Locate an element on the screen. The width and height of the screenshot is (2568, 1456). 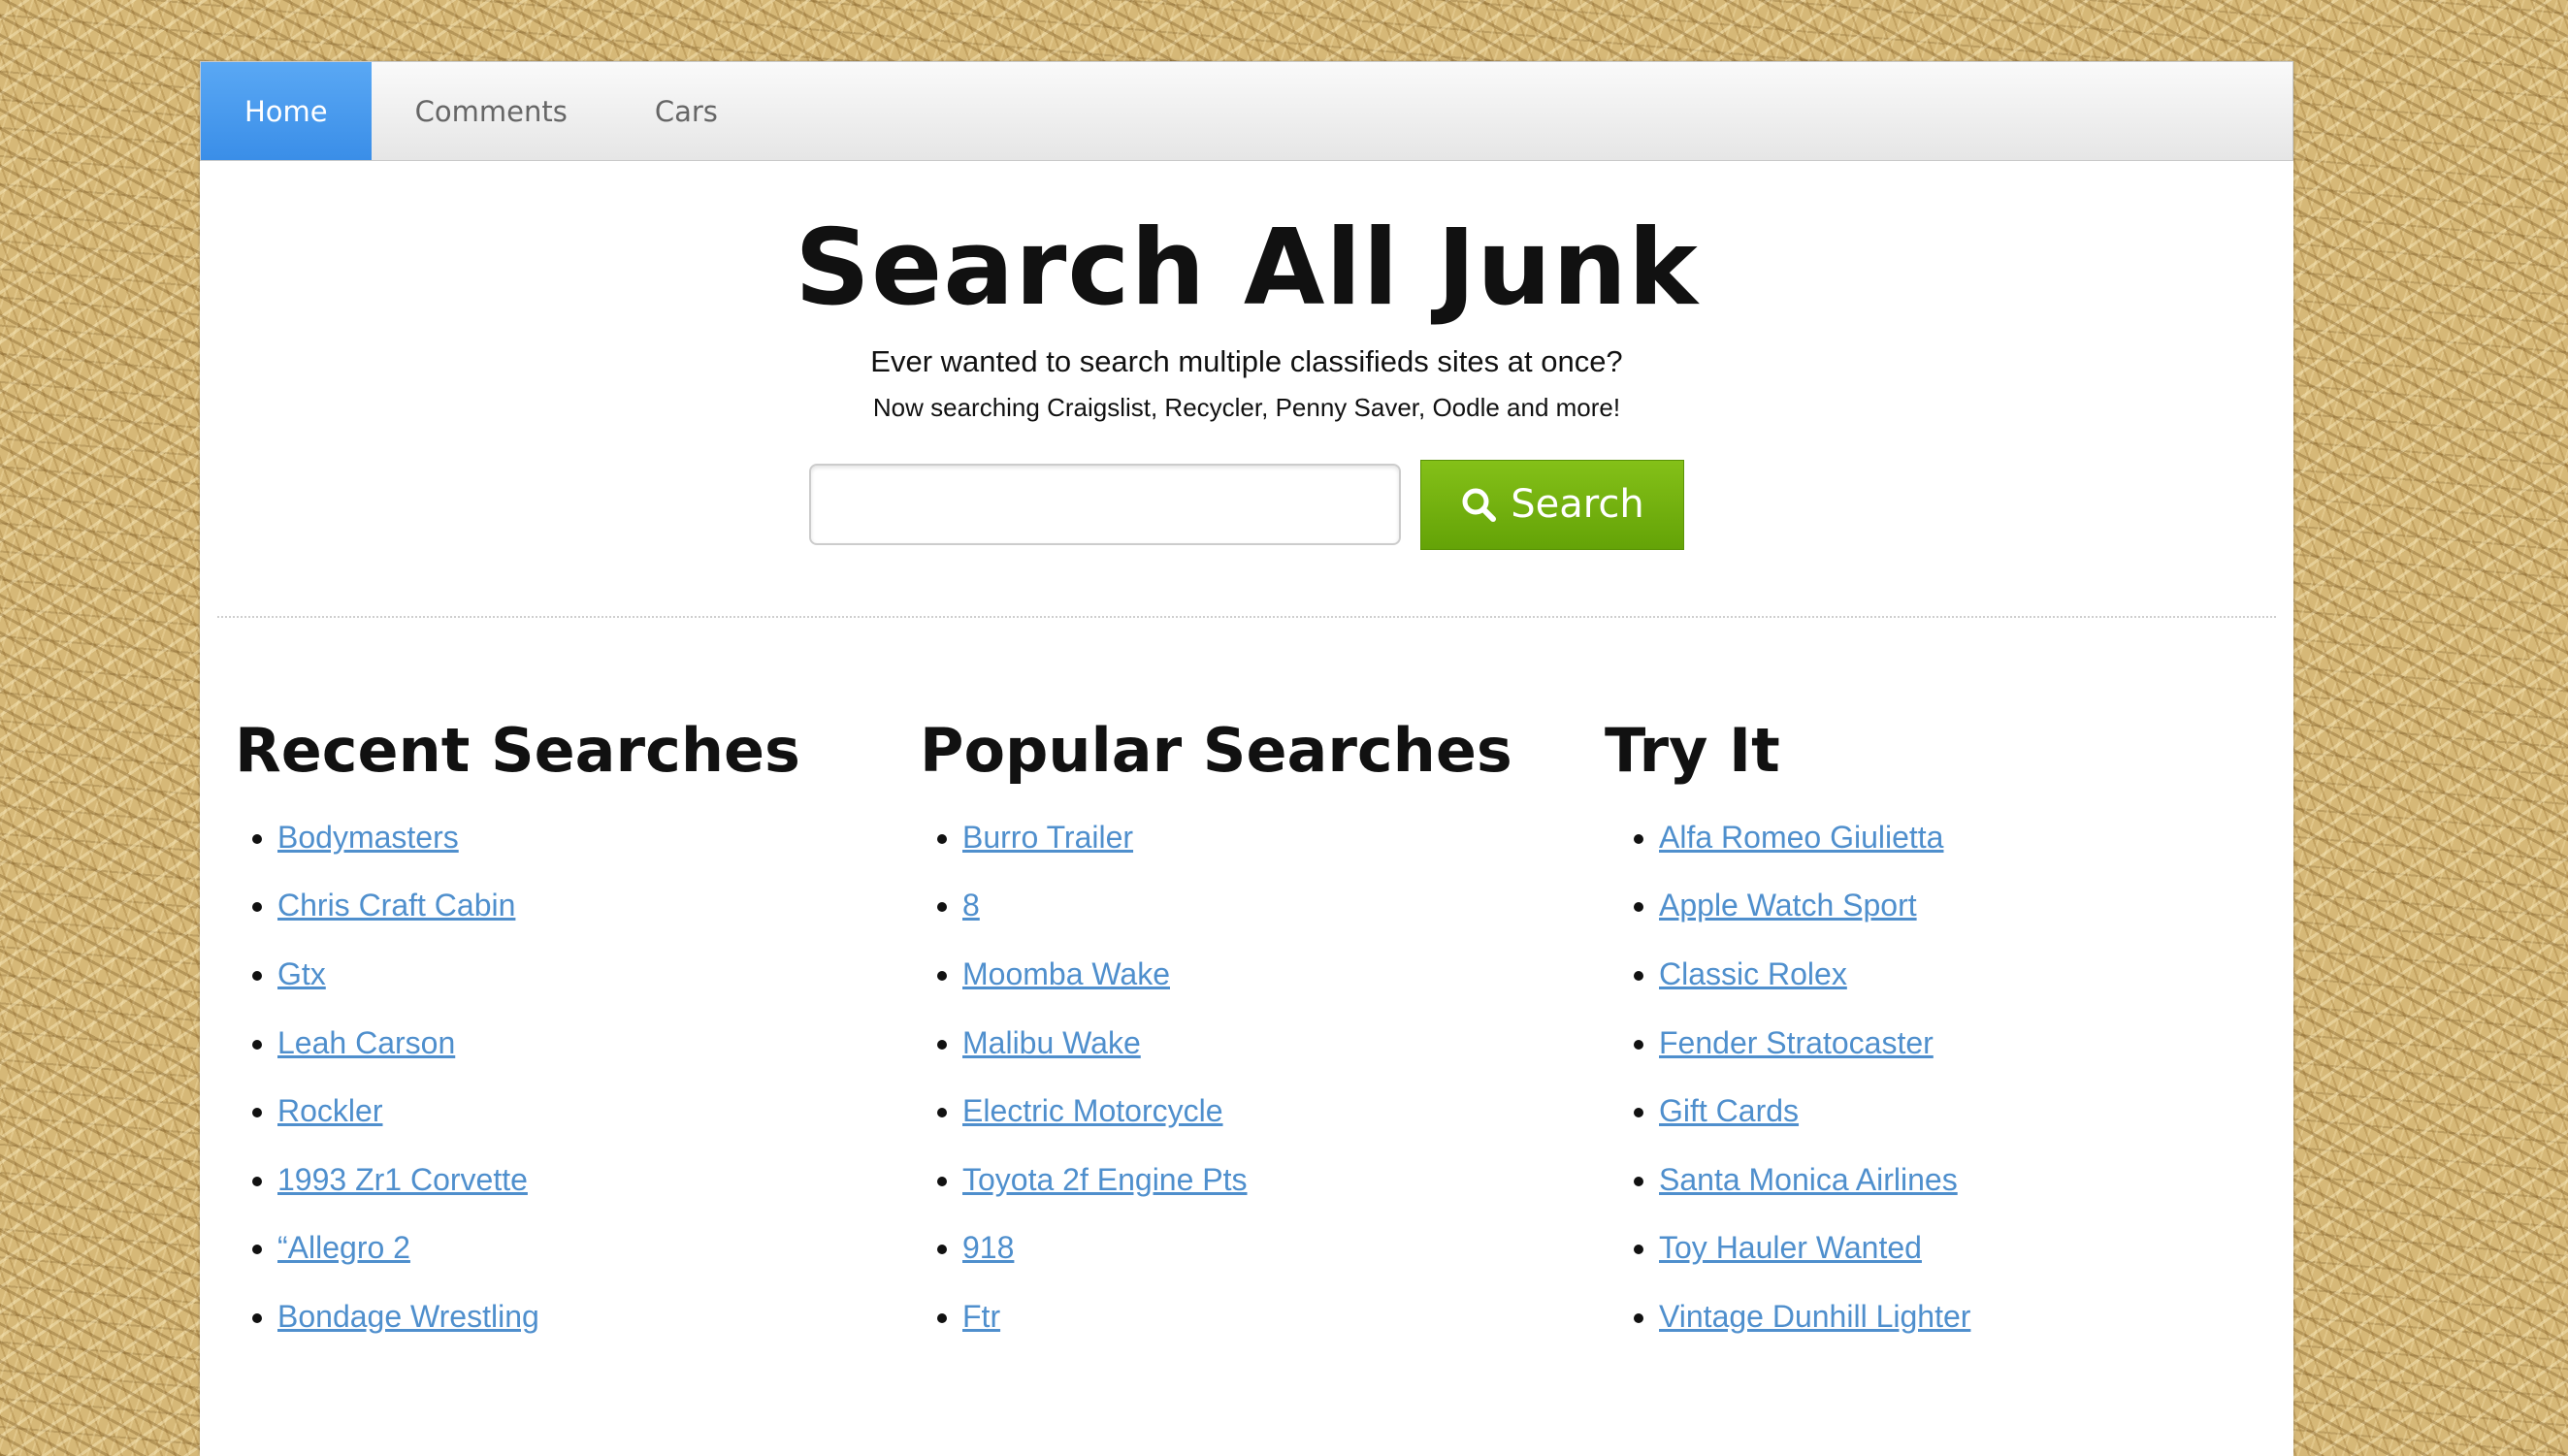
list-item: Malibu Wake is located at coordinates (1283, 1057).